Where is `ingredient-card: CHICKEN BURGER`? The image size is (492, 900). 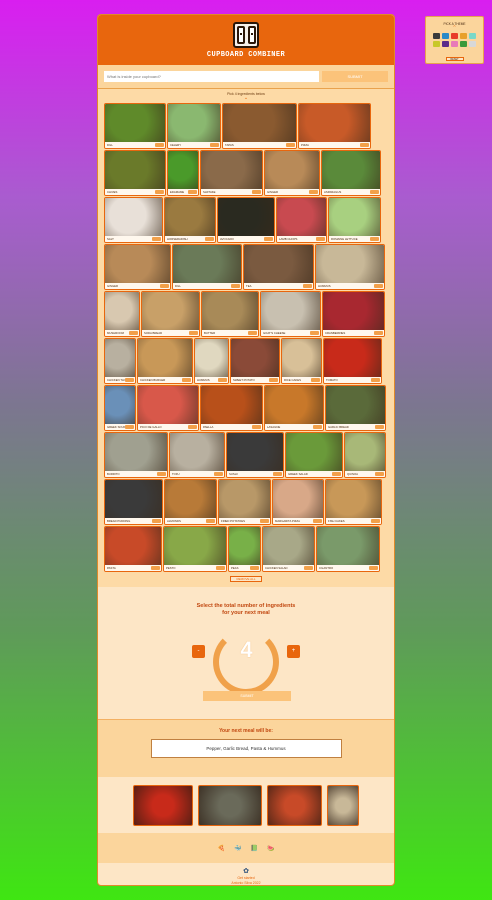
ingredient-card: CHICKEN BURGER is located at coordinates (165, 361).